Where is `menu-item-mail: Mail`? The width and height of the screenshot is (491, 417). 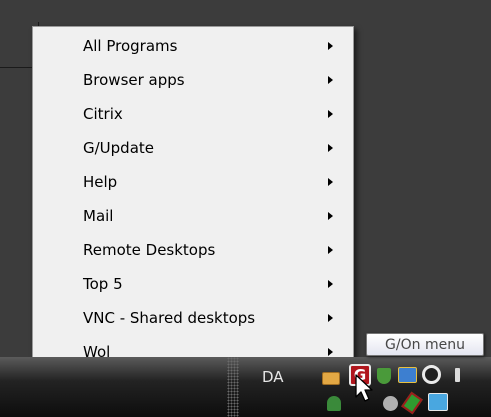 menu-item-mail: Mail is located at coordinates (193, 216).